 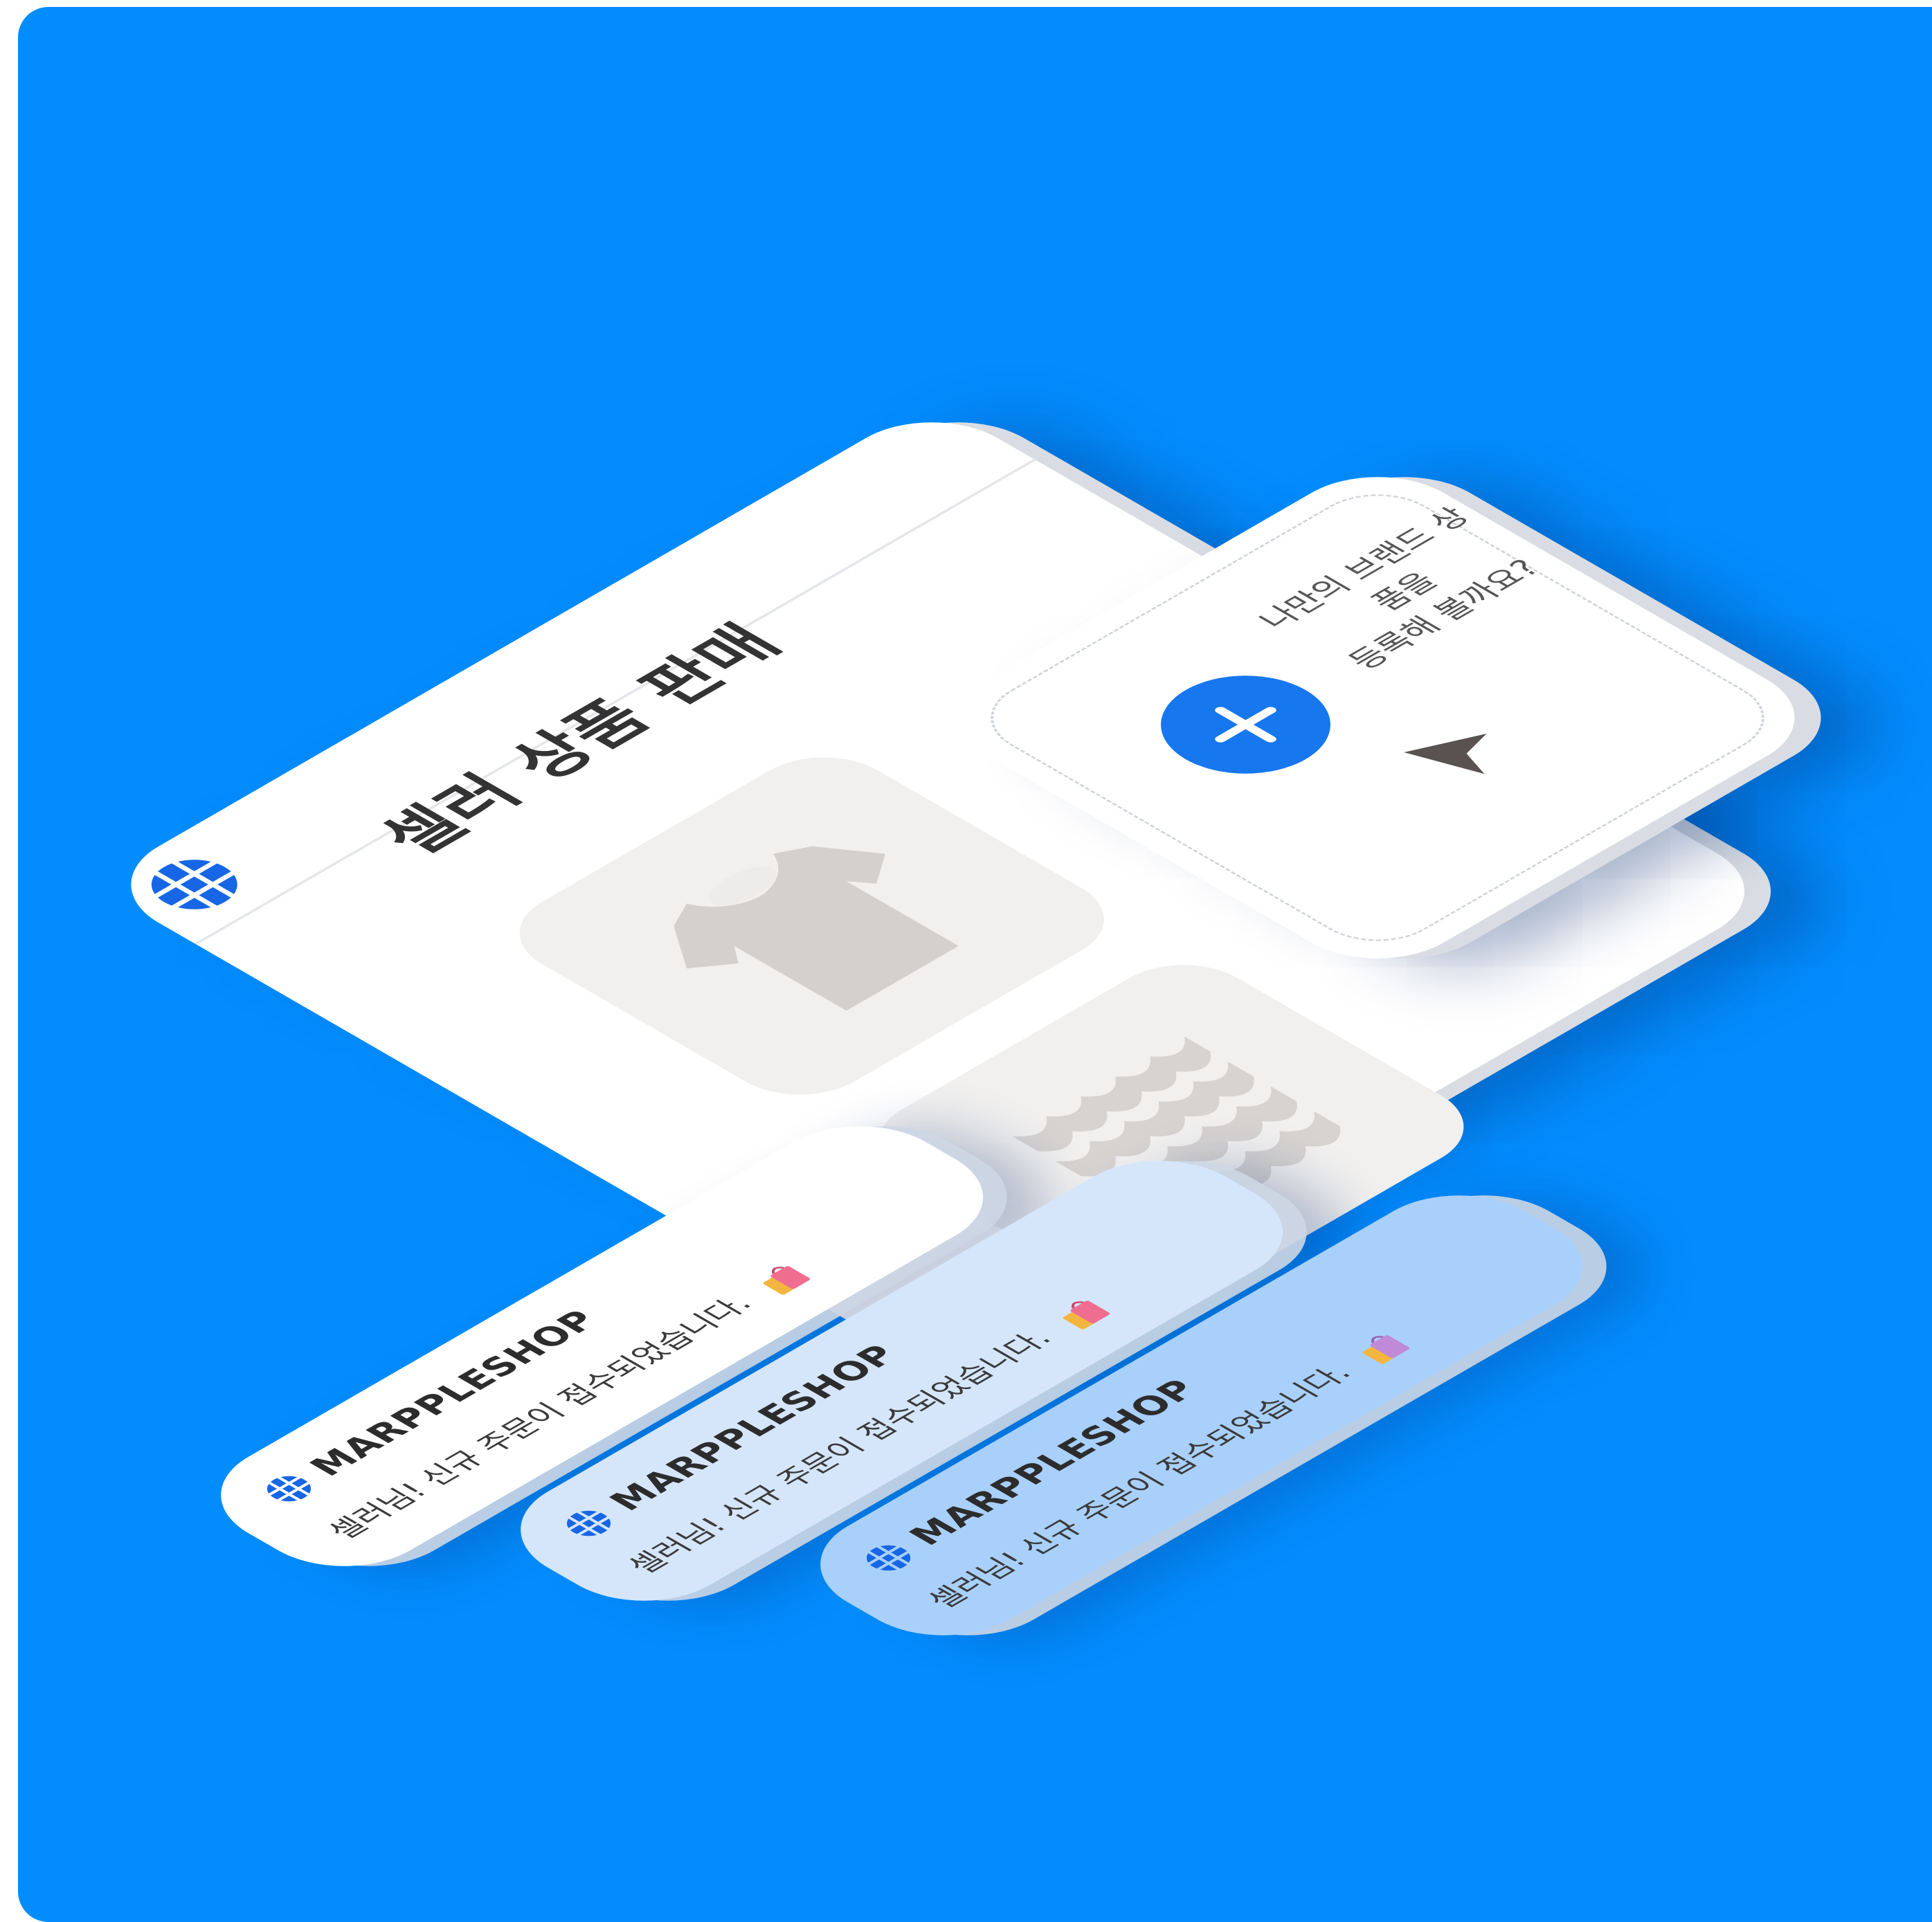 What do you see at coordinates (1246, 725) in the screenshot?
I see `plus-icon` at bounding box center [1246, 725].